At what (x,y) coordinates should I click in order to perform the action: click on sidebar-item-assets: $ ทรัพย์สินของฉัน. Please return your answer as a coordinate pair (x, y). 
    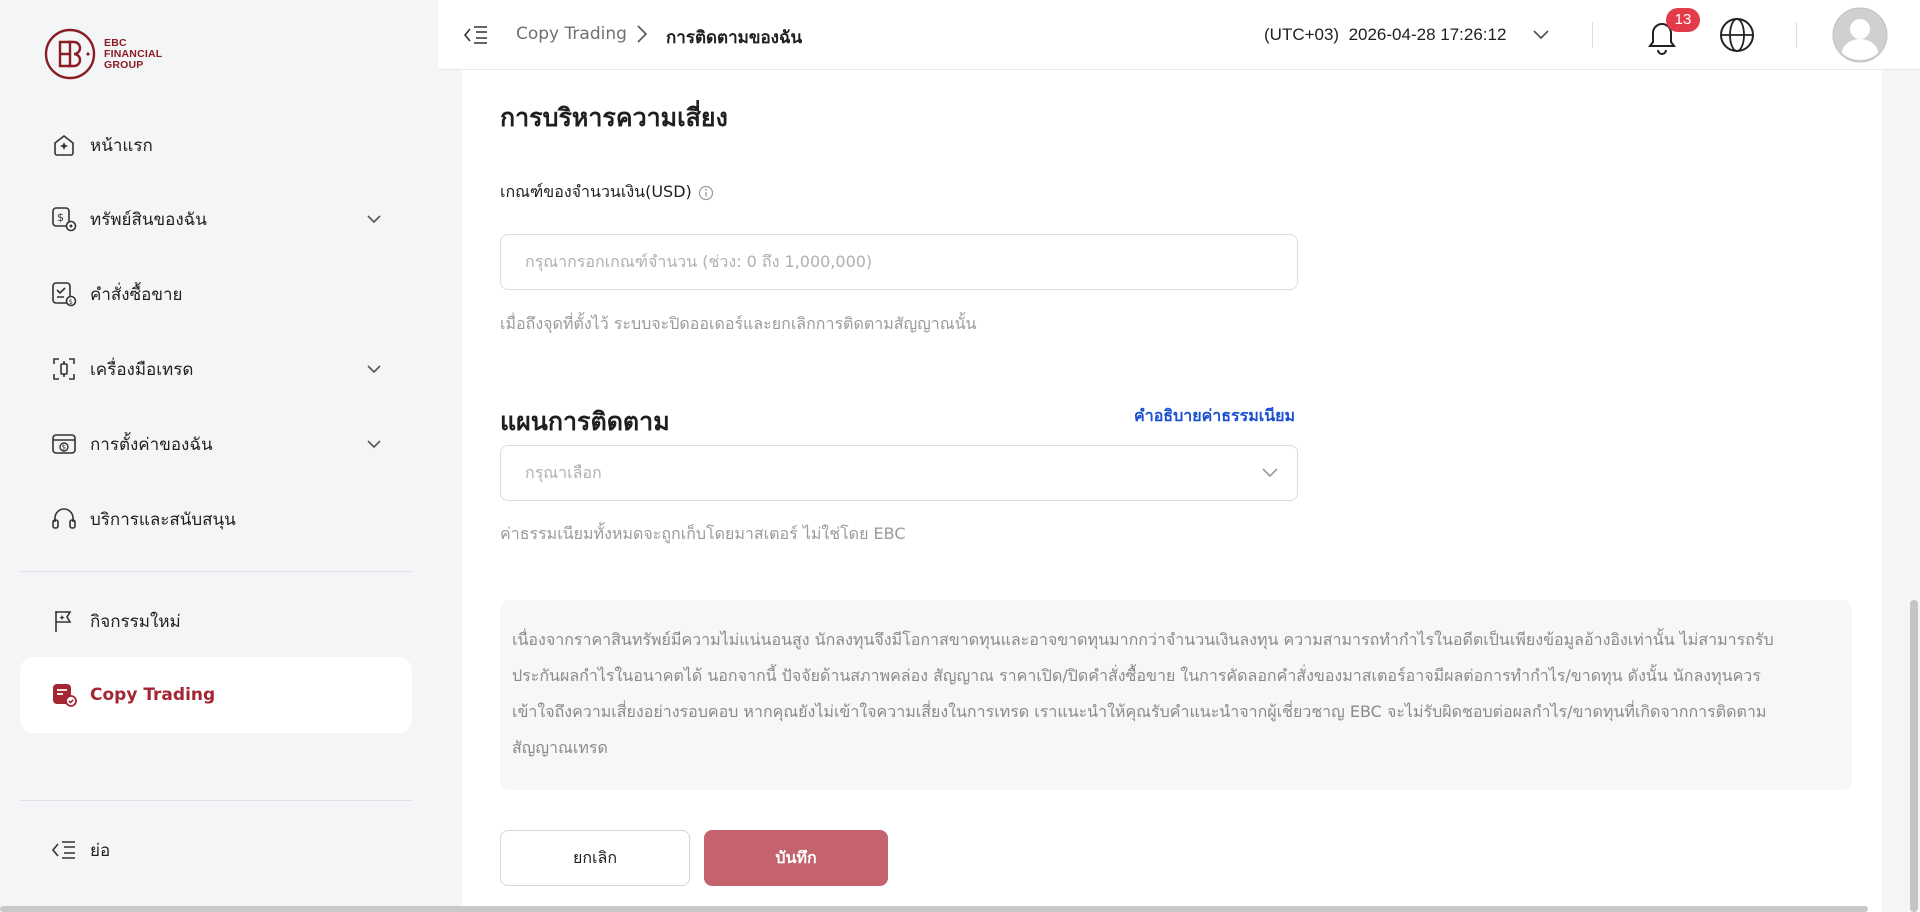
    Looking at the image, I should click on (216, 219).